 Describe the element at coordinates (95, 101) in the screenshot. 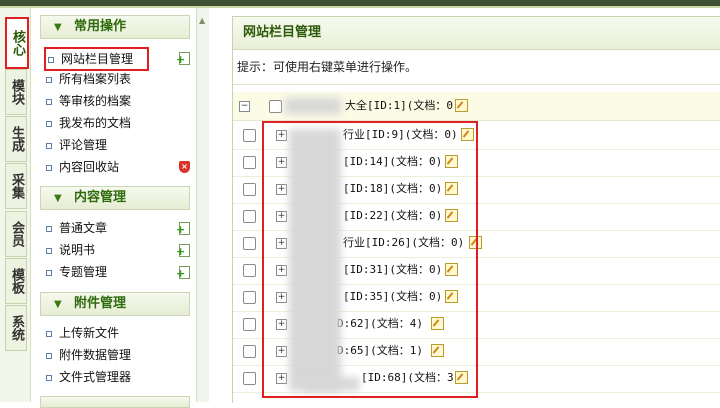

I see `menu-item-label: 等审核的档案` at that location.